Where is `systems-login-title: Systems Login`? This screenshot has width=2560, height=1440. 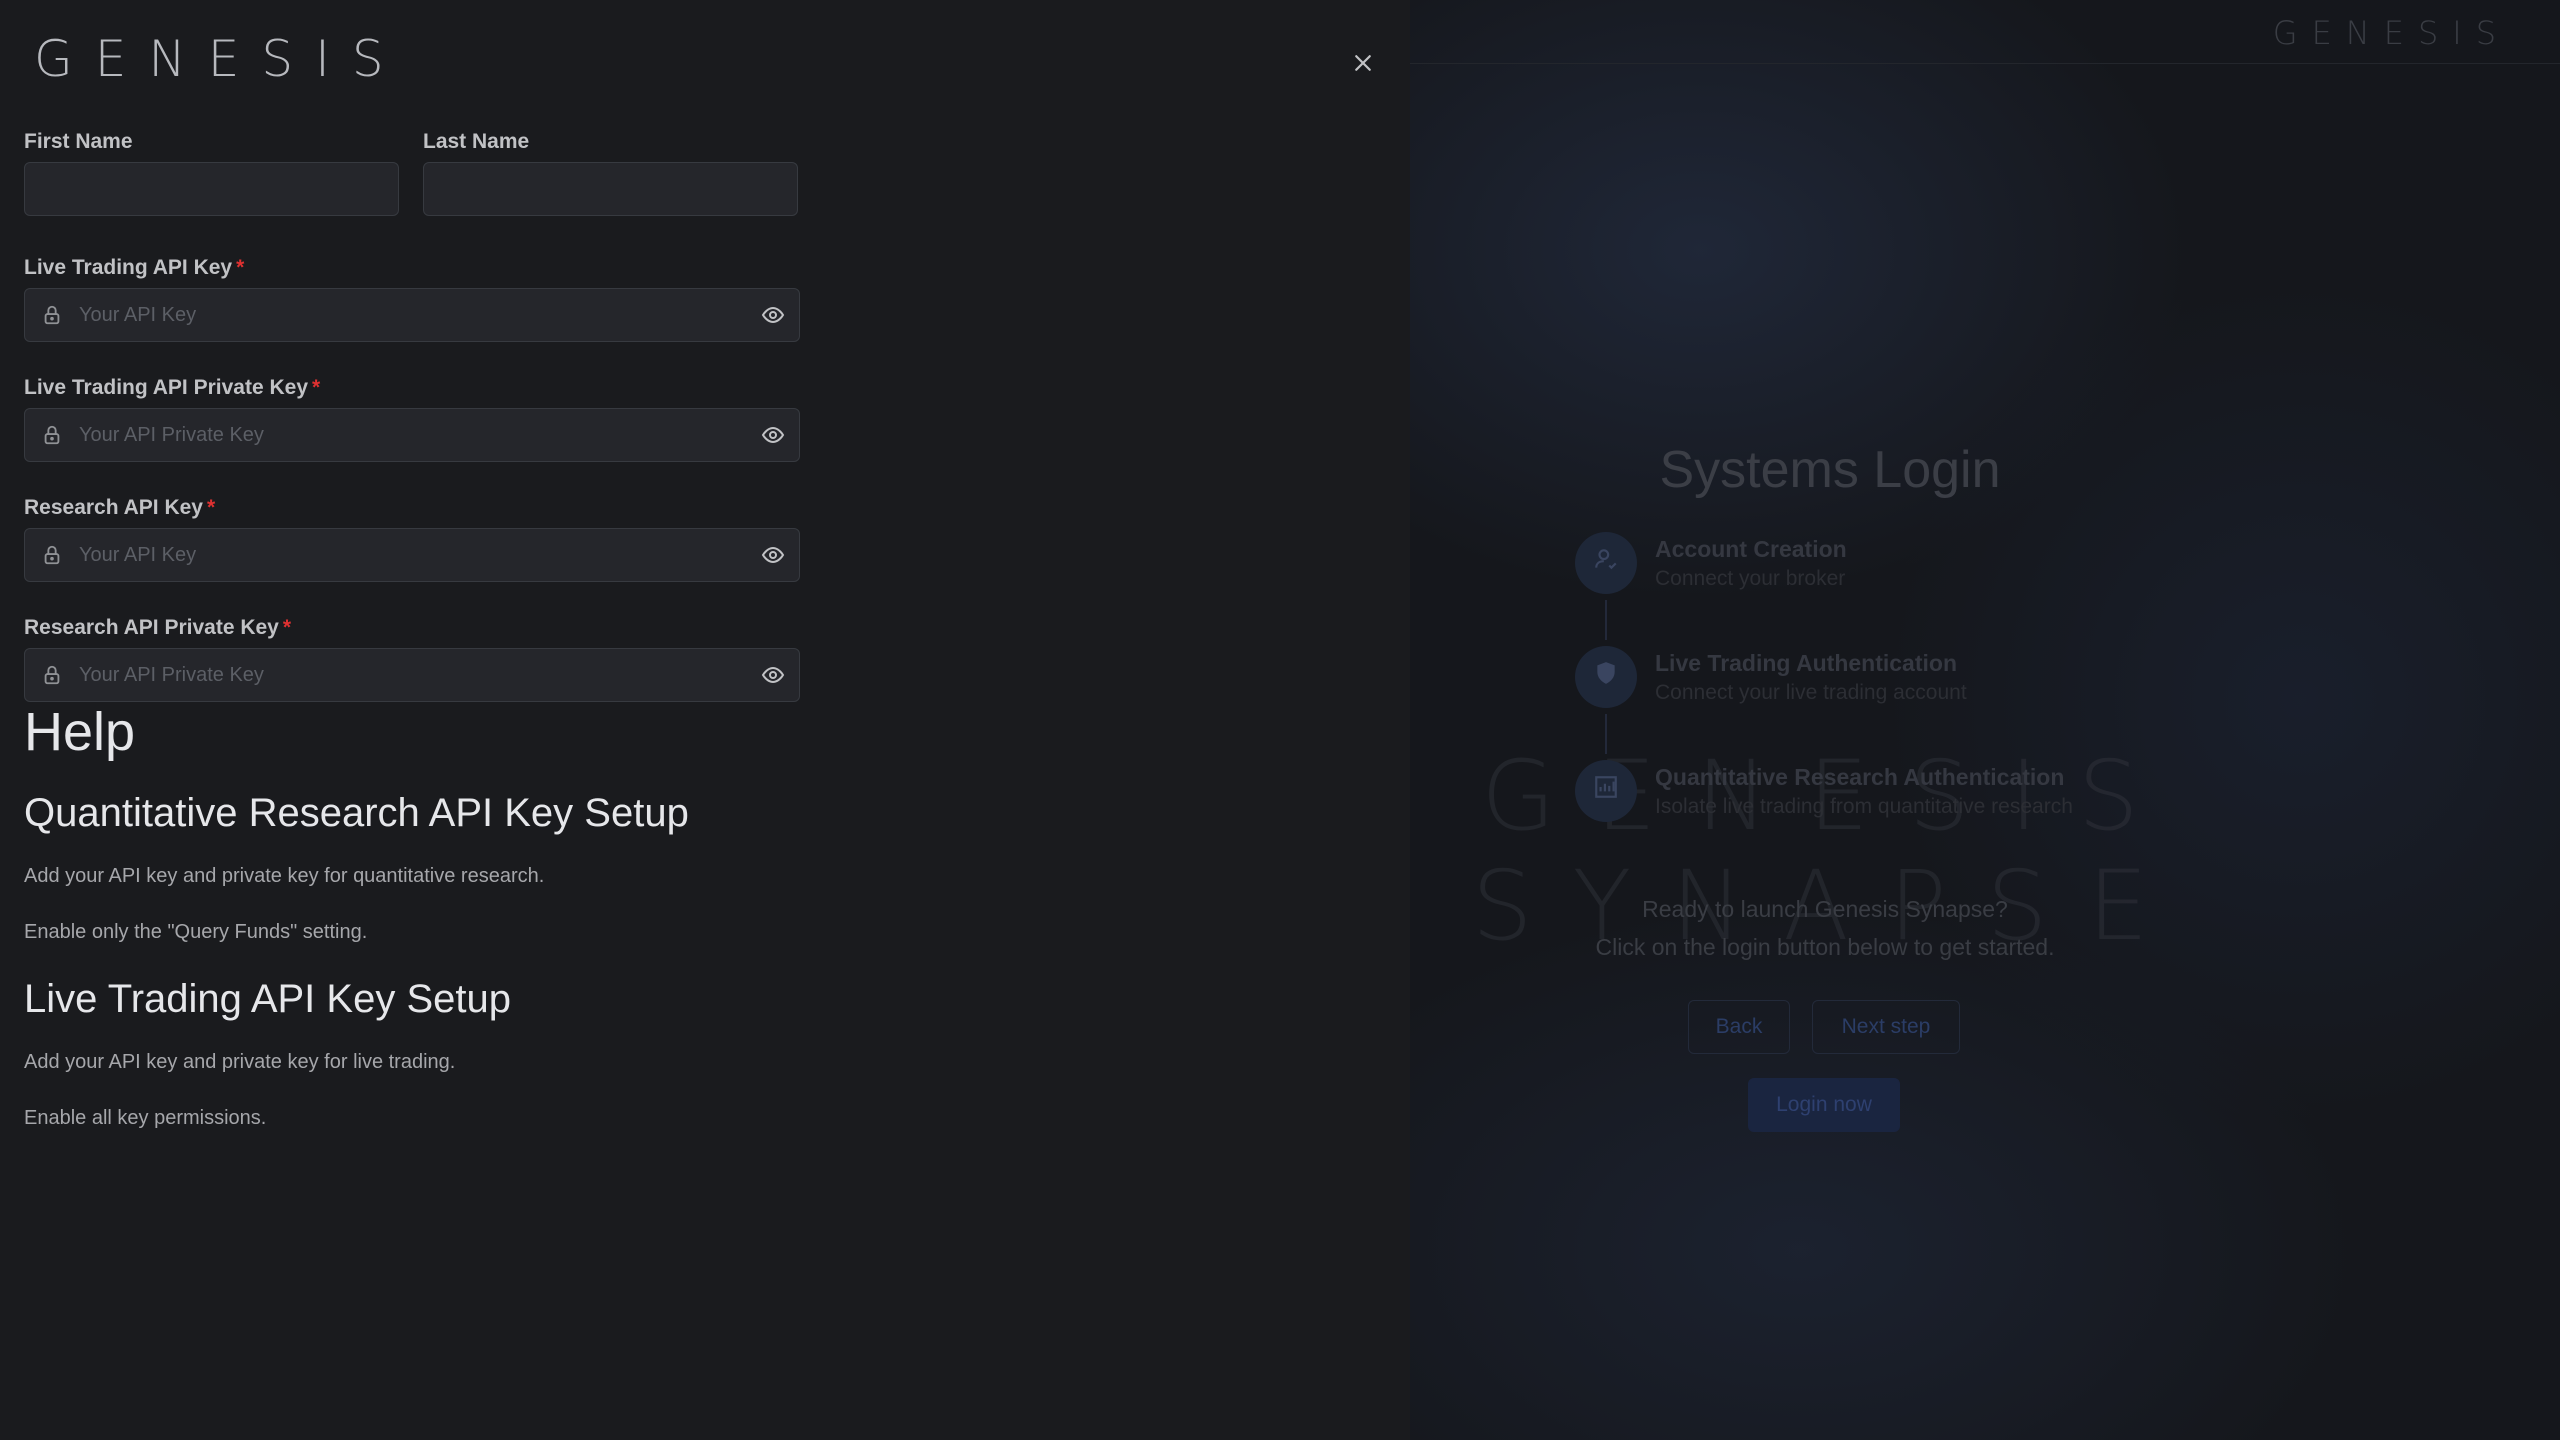 systems-login-title: Systems Login is located at coordinates (1830, 470).